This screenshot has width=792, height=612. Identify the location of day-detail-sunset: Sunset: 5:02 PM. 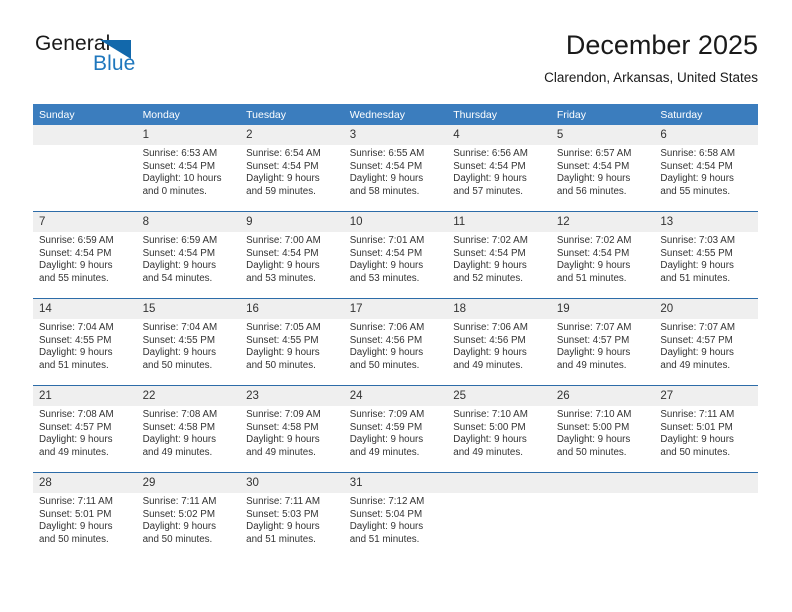
(178, 514).